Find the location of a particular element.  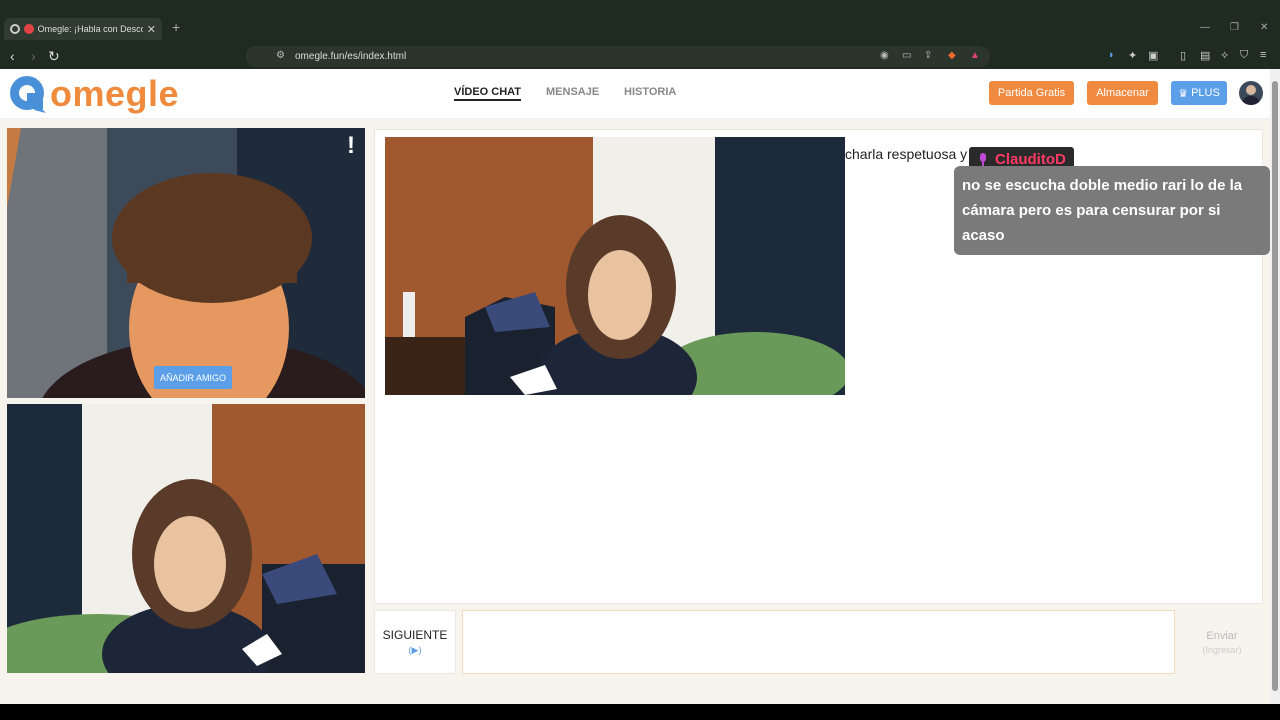

add-friend-button: AÑADIR AMIGO is located at coordinates (193, 378).